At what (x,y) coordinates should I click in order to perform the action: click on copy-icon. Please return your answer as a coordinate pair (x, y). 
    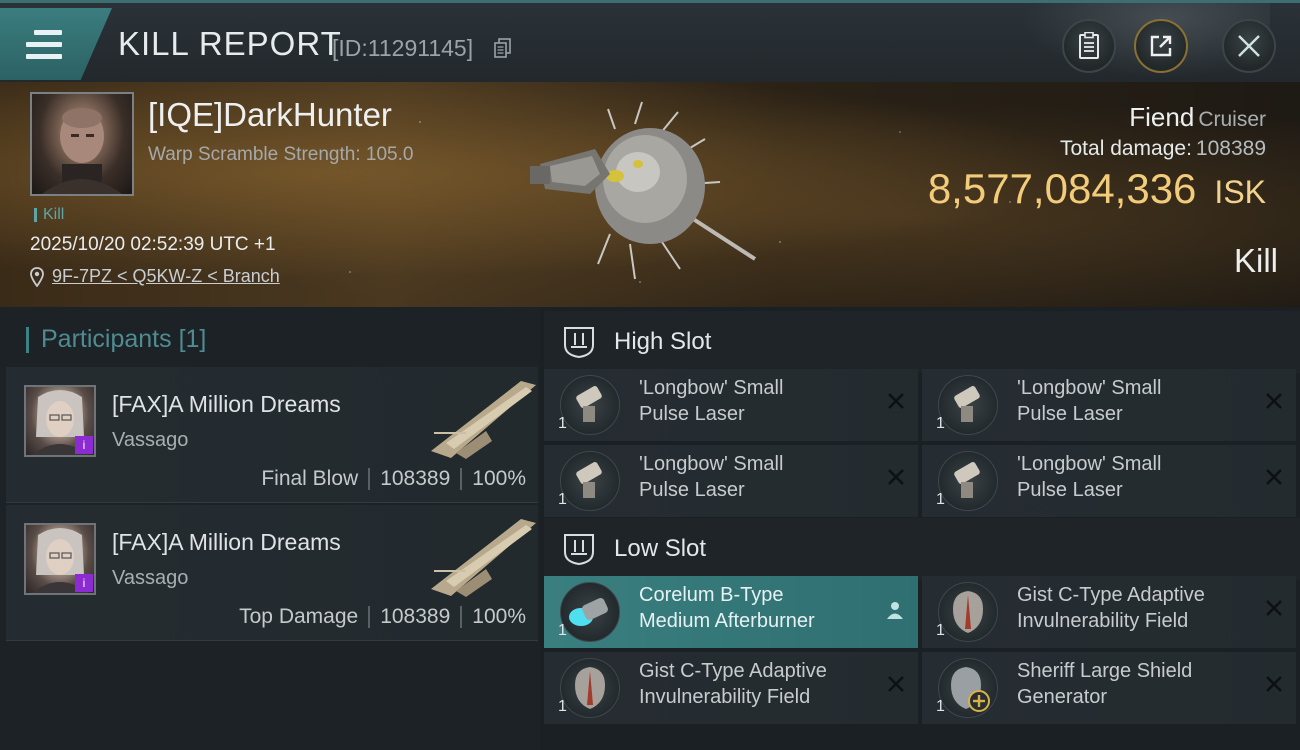
    Looking at the image, I should click on (503, 48).